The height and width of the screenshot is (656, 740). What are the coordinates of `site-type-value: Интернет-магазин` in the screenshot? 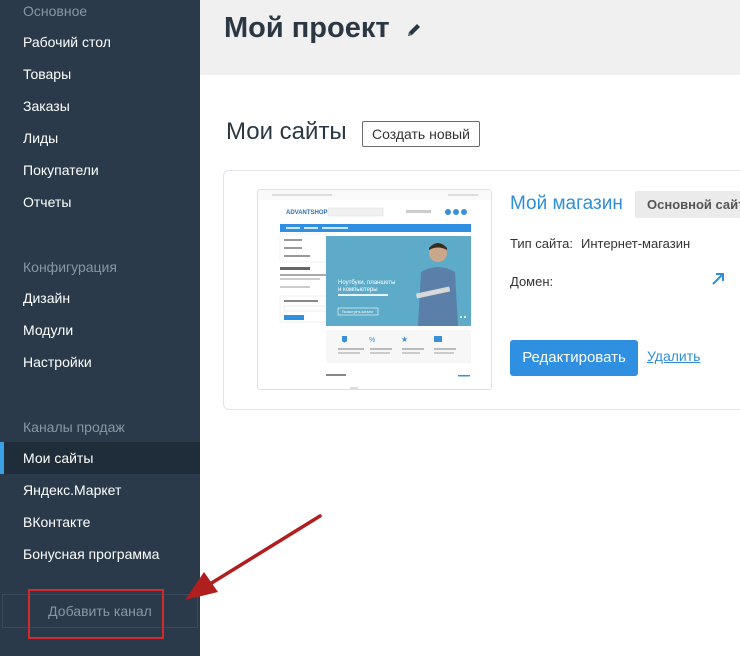 It's located at (636, 243).